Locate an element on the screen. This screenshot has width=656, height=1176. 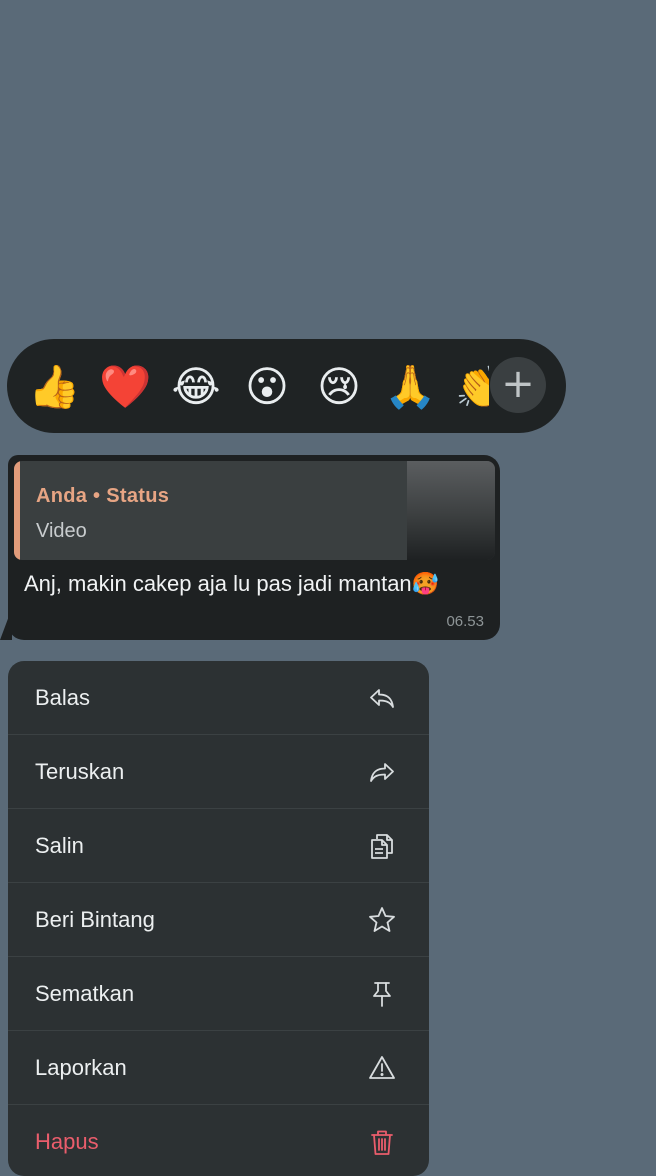
reaction-surprised: 😮 is located at coordinates (267, 387).